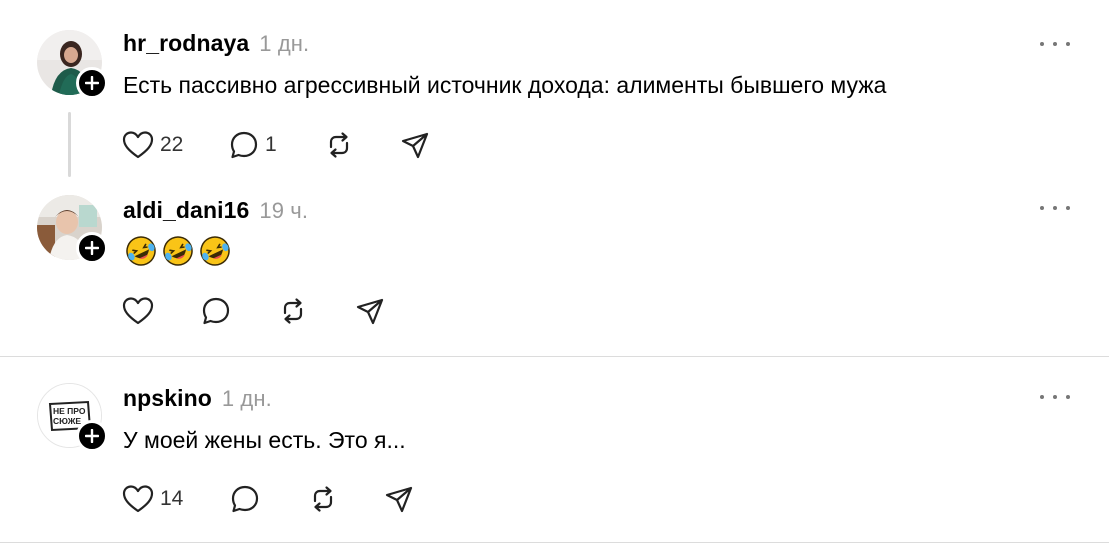 This screenshot has width=1109, height=545. I want to click on like-button: 14, so click(152, 499).